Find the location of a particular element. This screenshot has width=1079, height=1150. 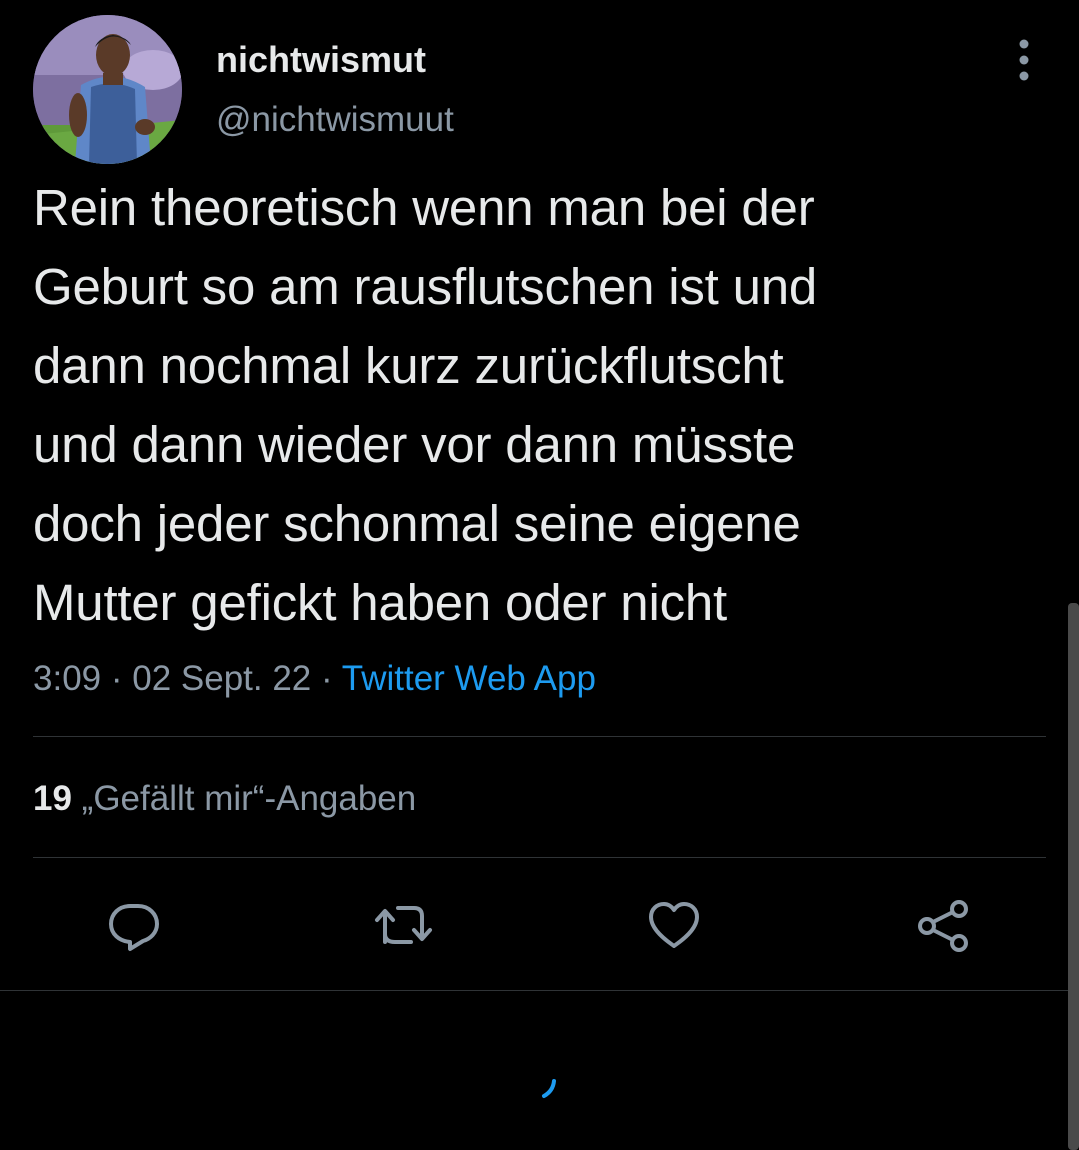

loading-spinner is located at coordinates (550, 1090).